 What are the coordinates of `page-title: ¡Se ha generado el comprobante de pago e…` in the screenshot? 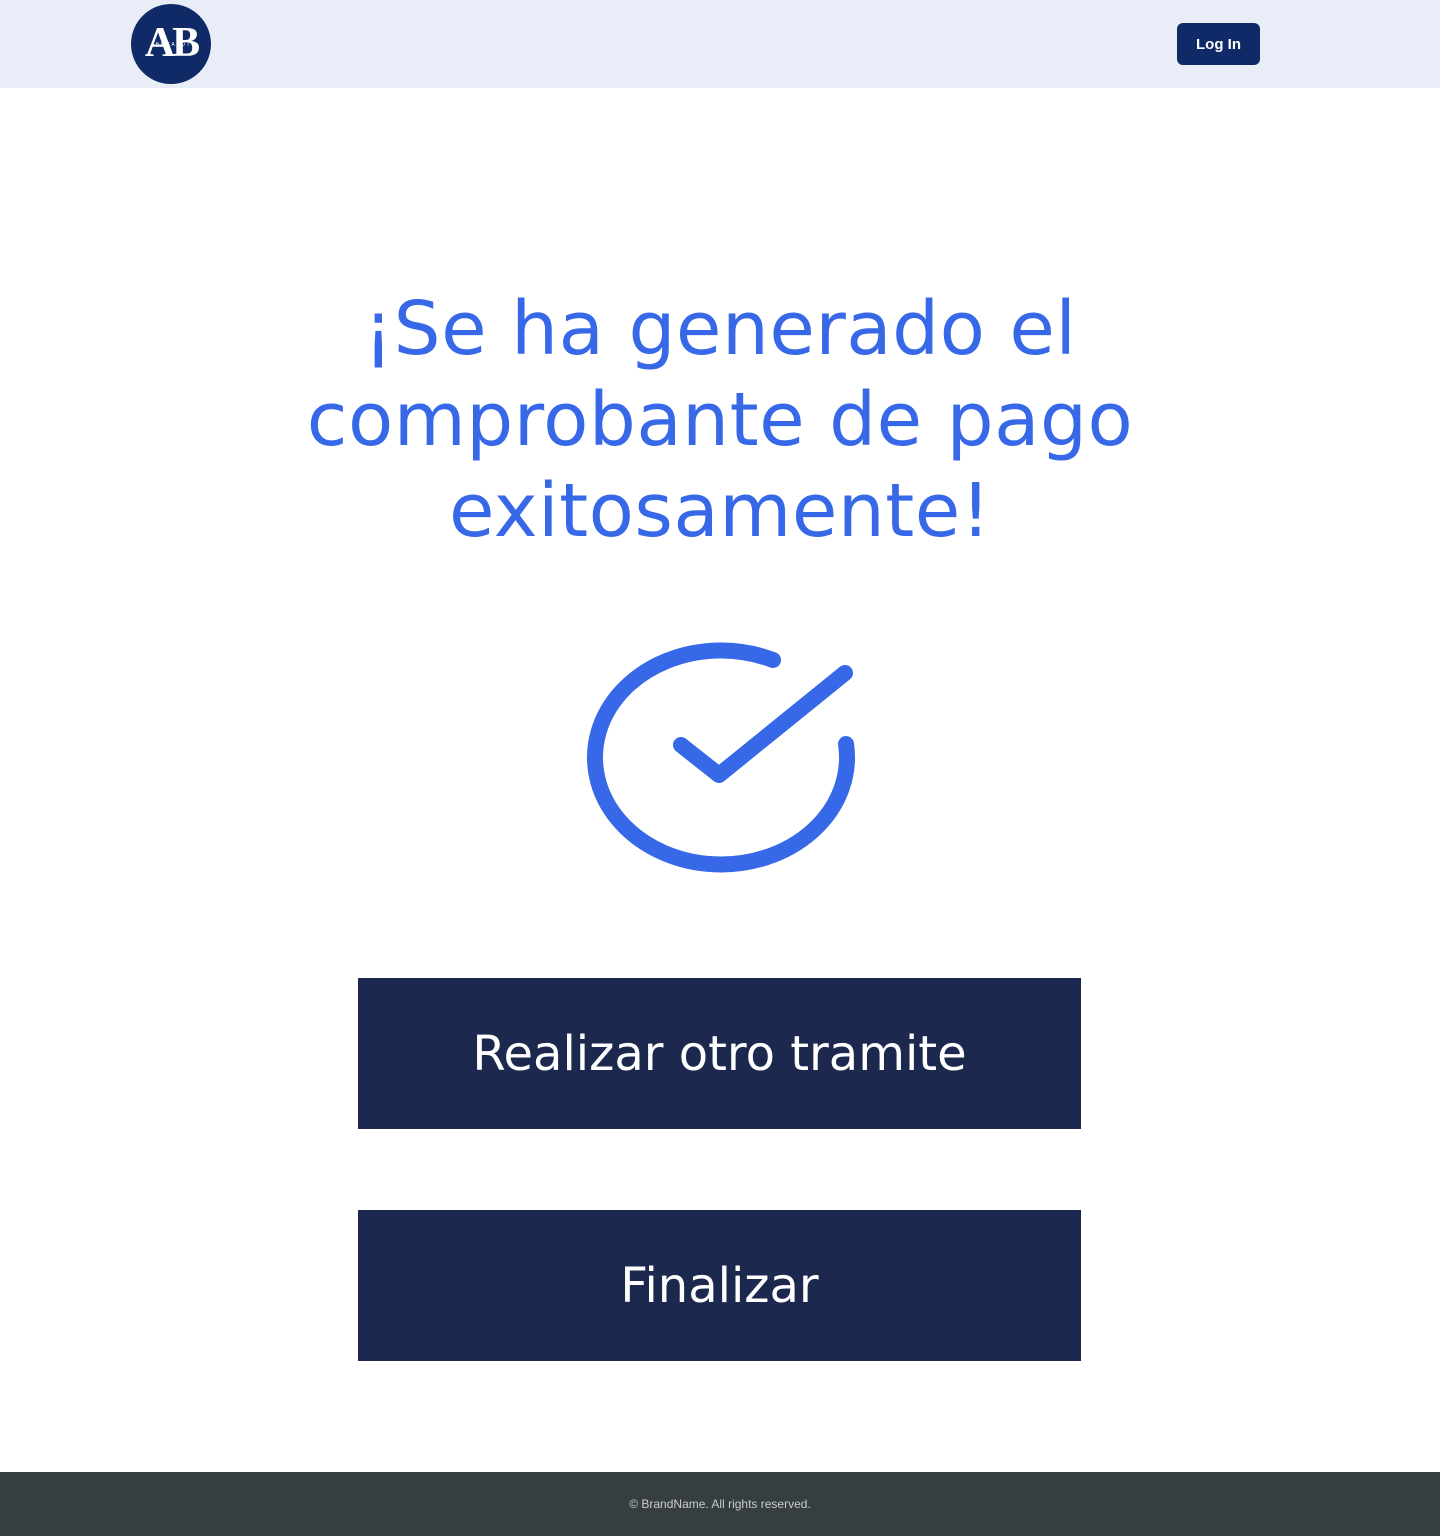 It's located at (720, 420).